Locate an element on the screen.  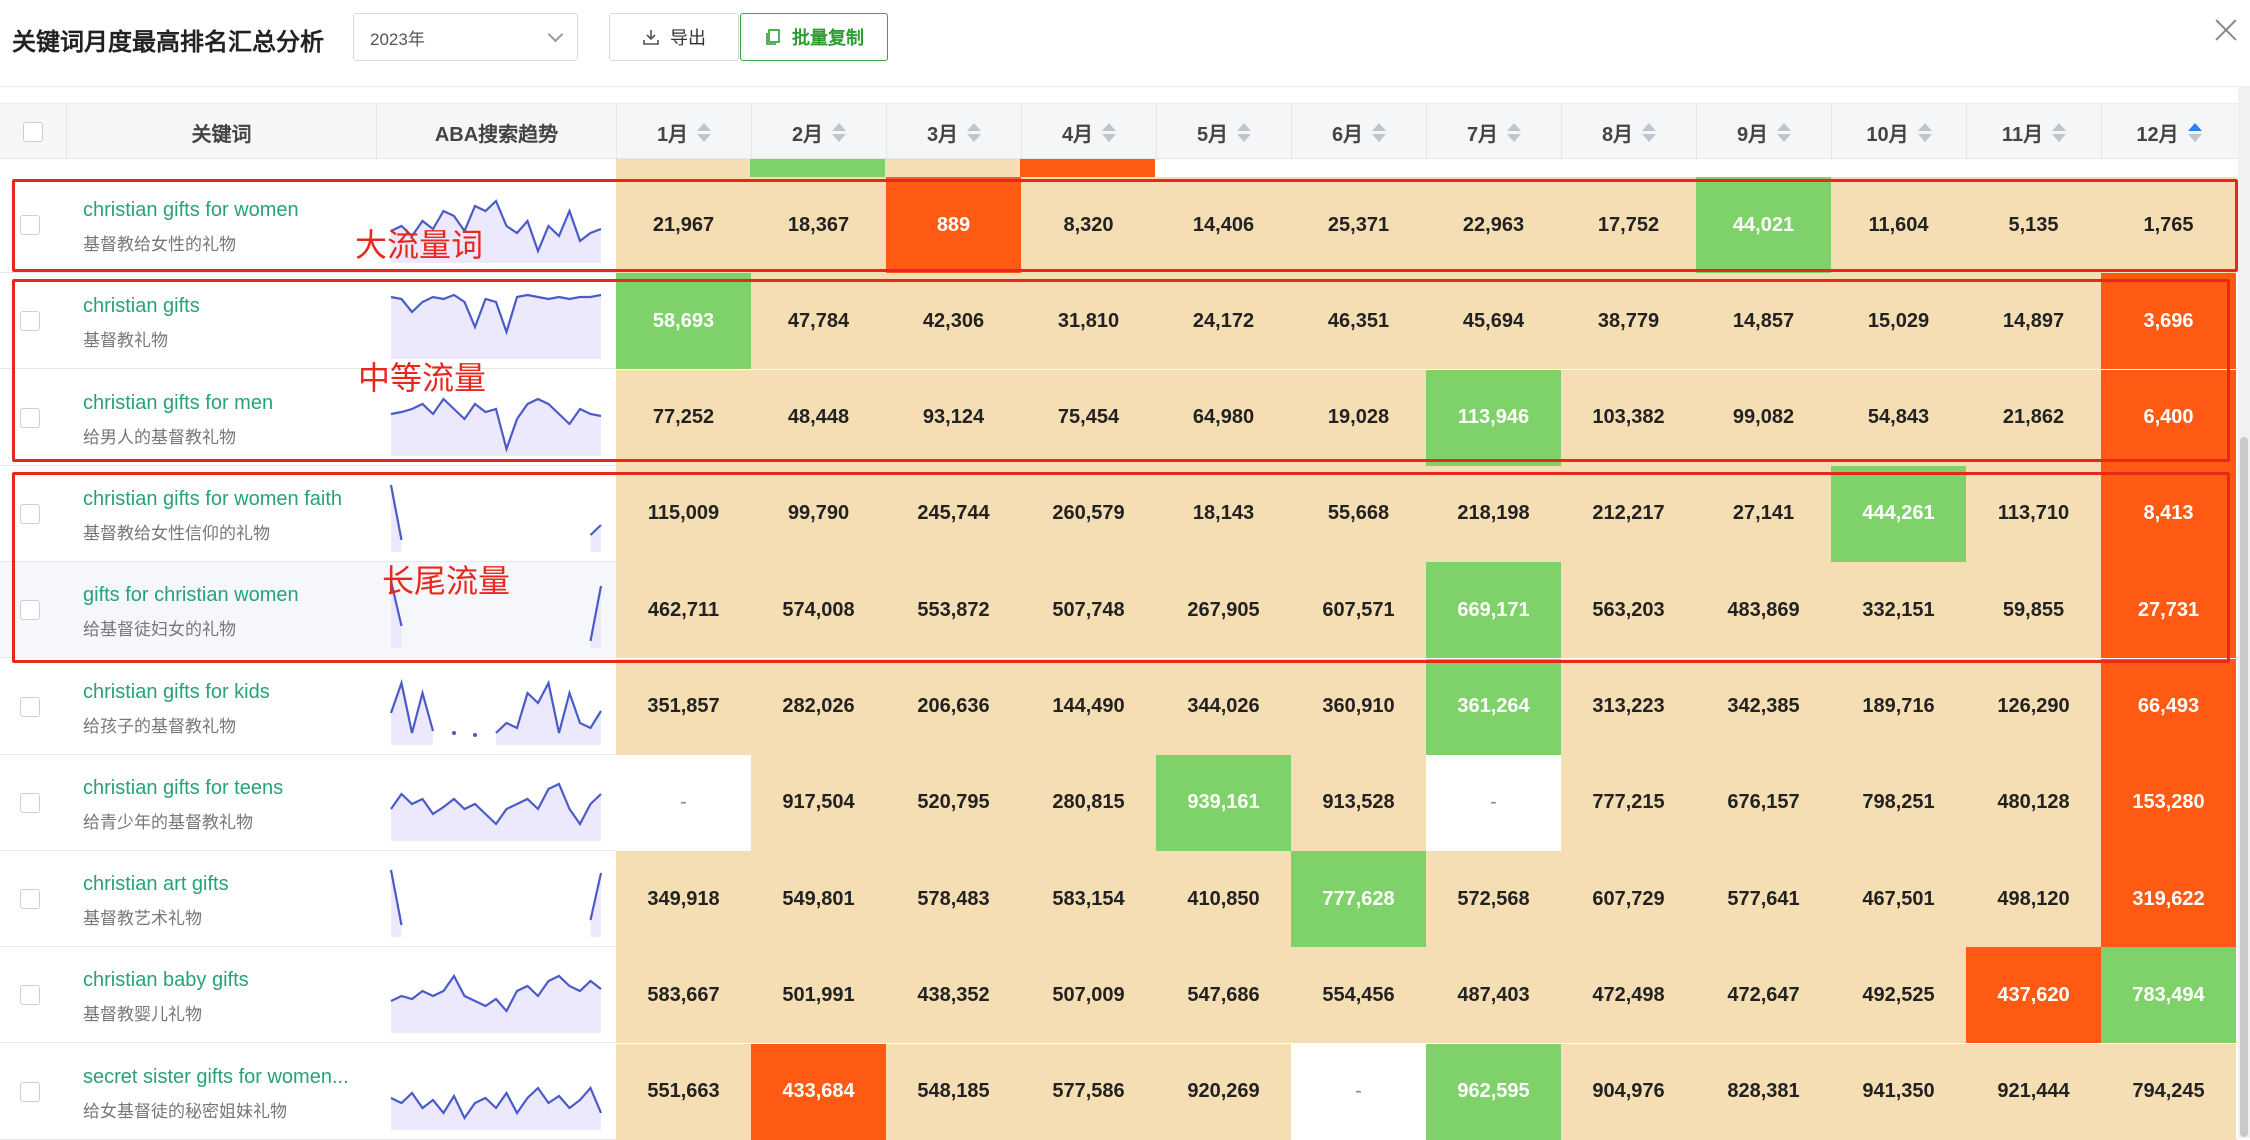
scrollbar-thumb is located at coordinates (2244, 787).